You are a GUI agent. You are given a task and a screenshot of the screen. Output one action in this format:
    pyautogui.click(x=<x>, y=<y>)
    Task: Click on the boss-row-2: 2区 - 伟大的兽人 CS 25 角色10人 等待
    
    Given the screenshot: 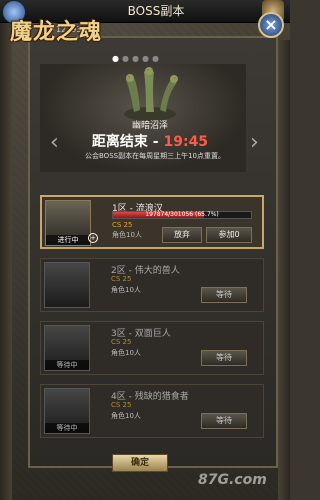 What is the action you would take?
    pyautogui.click(x=152, y=285)
    